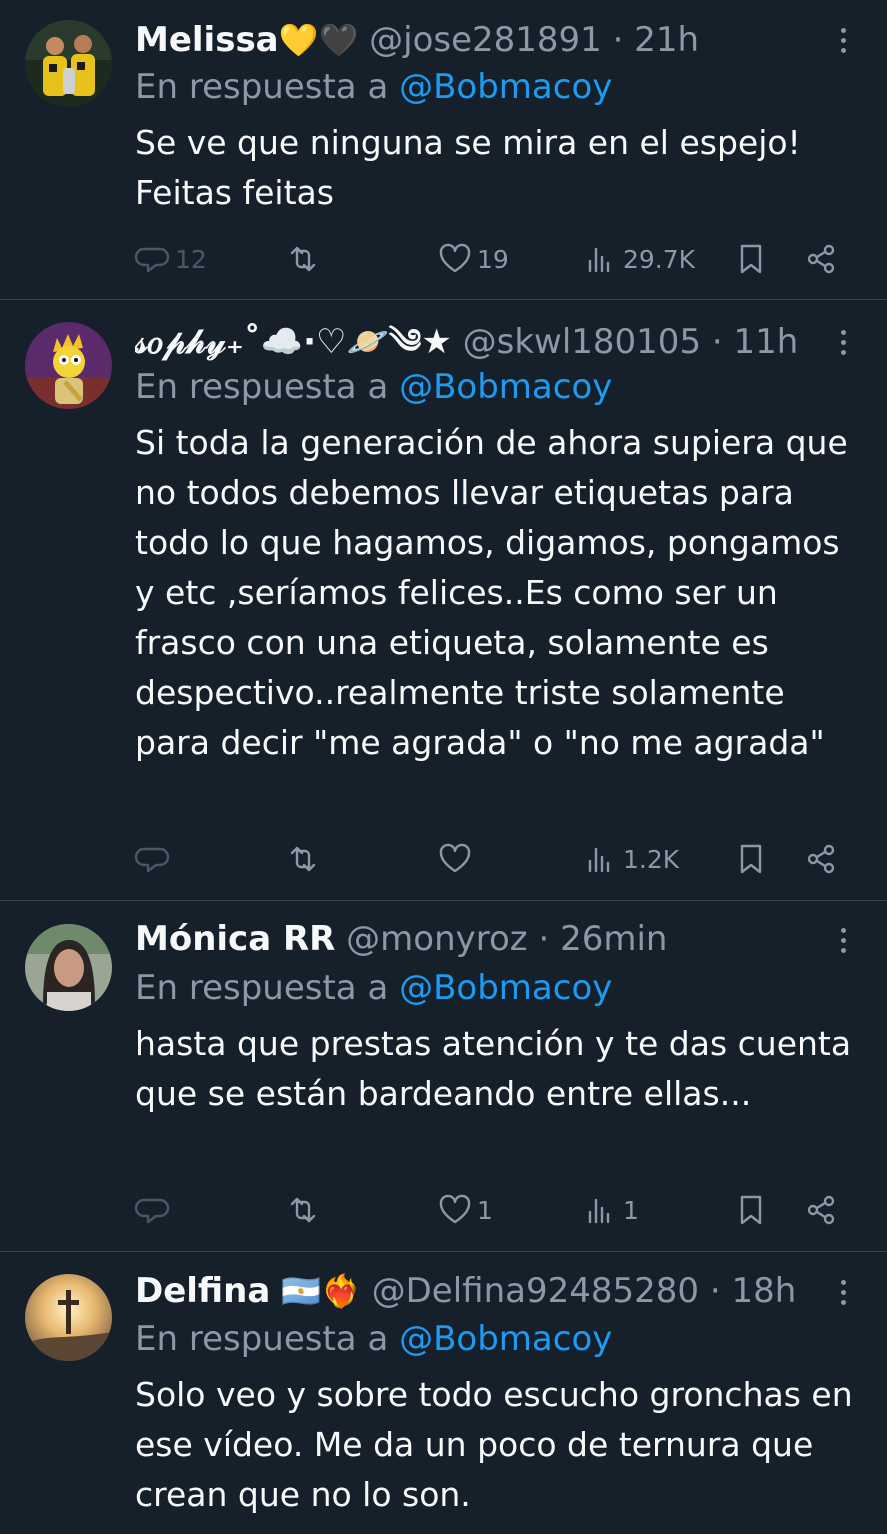  I want to click on name-emoji: 🇦🇷❤️‍🔥, so click(321, 1291).